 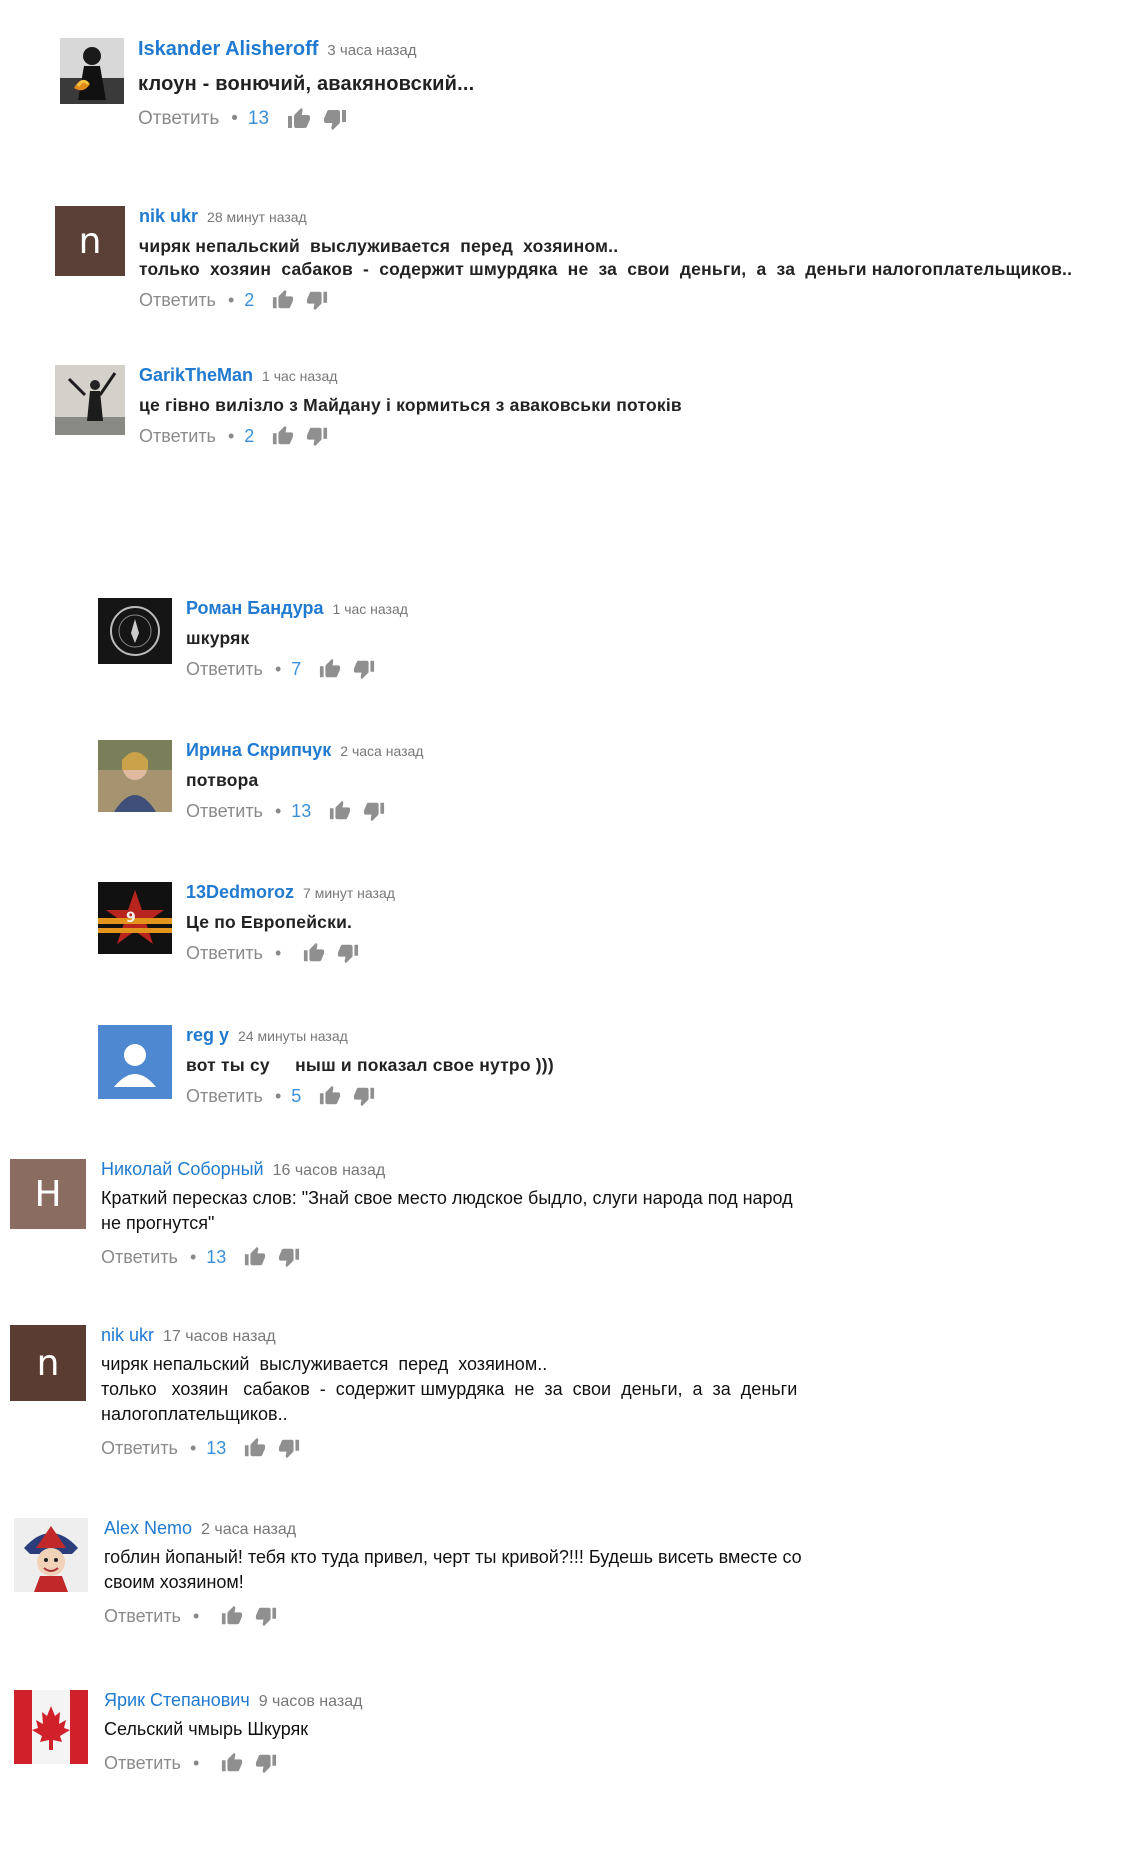 I want to click on comment-time: 7 минут назад, so click(x=349, y=893).